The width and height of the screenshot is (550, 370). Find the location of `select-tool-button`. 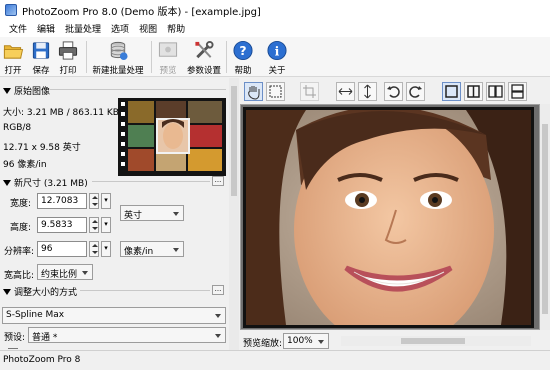

select-tool-button is located at coordinates (275, 91).